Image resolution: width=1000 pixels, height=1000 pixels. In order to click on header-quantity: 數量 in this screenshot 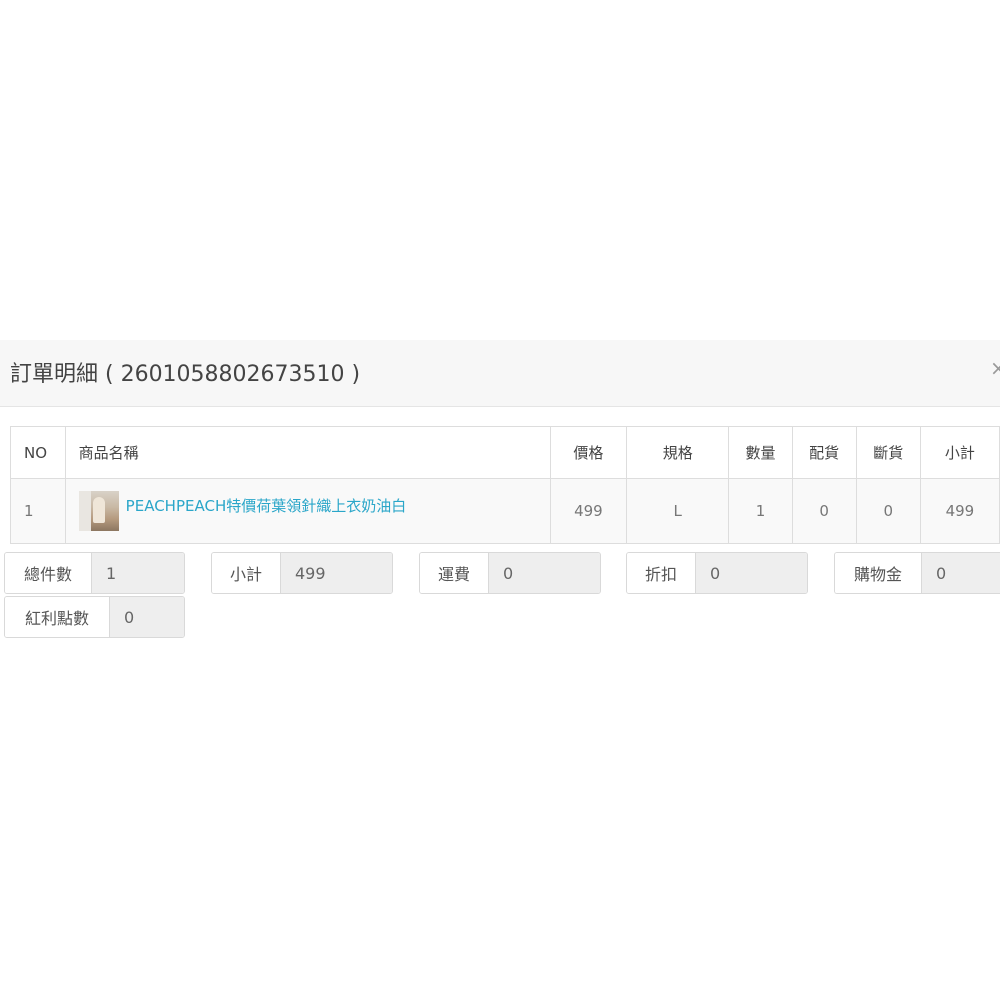, I will do `click(760, 452)`.